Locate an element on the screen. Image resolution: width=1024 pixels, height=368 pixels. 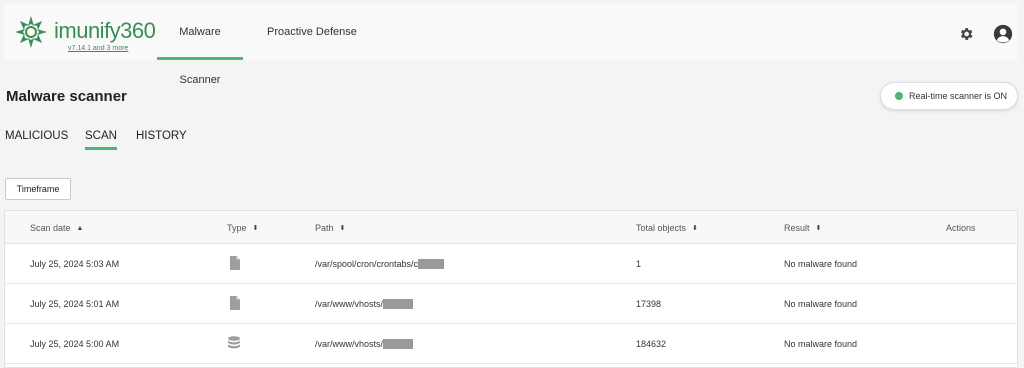
status-dot-icon is located at coordinates (899, 96).